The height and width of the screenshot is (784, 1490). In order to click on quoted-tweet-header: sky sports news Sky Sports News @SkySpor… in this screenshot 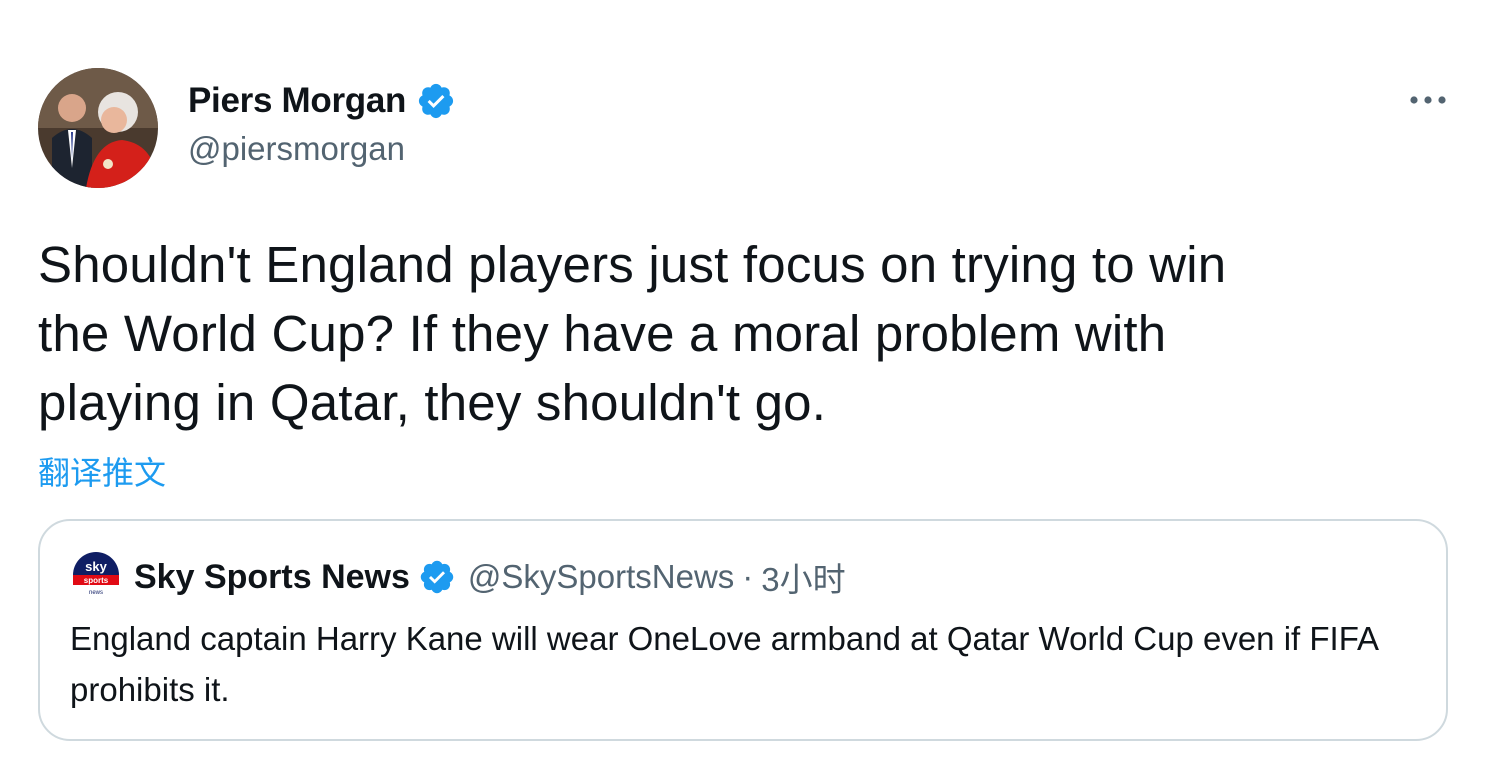, I will do `click(458, 577)`.